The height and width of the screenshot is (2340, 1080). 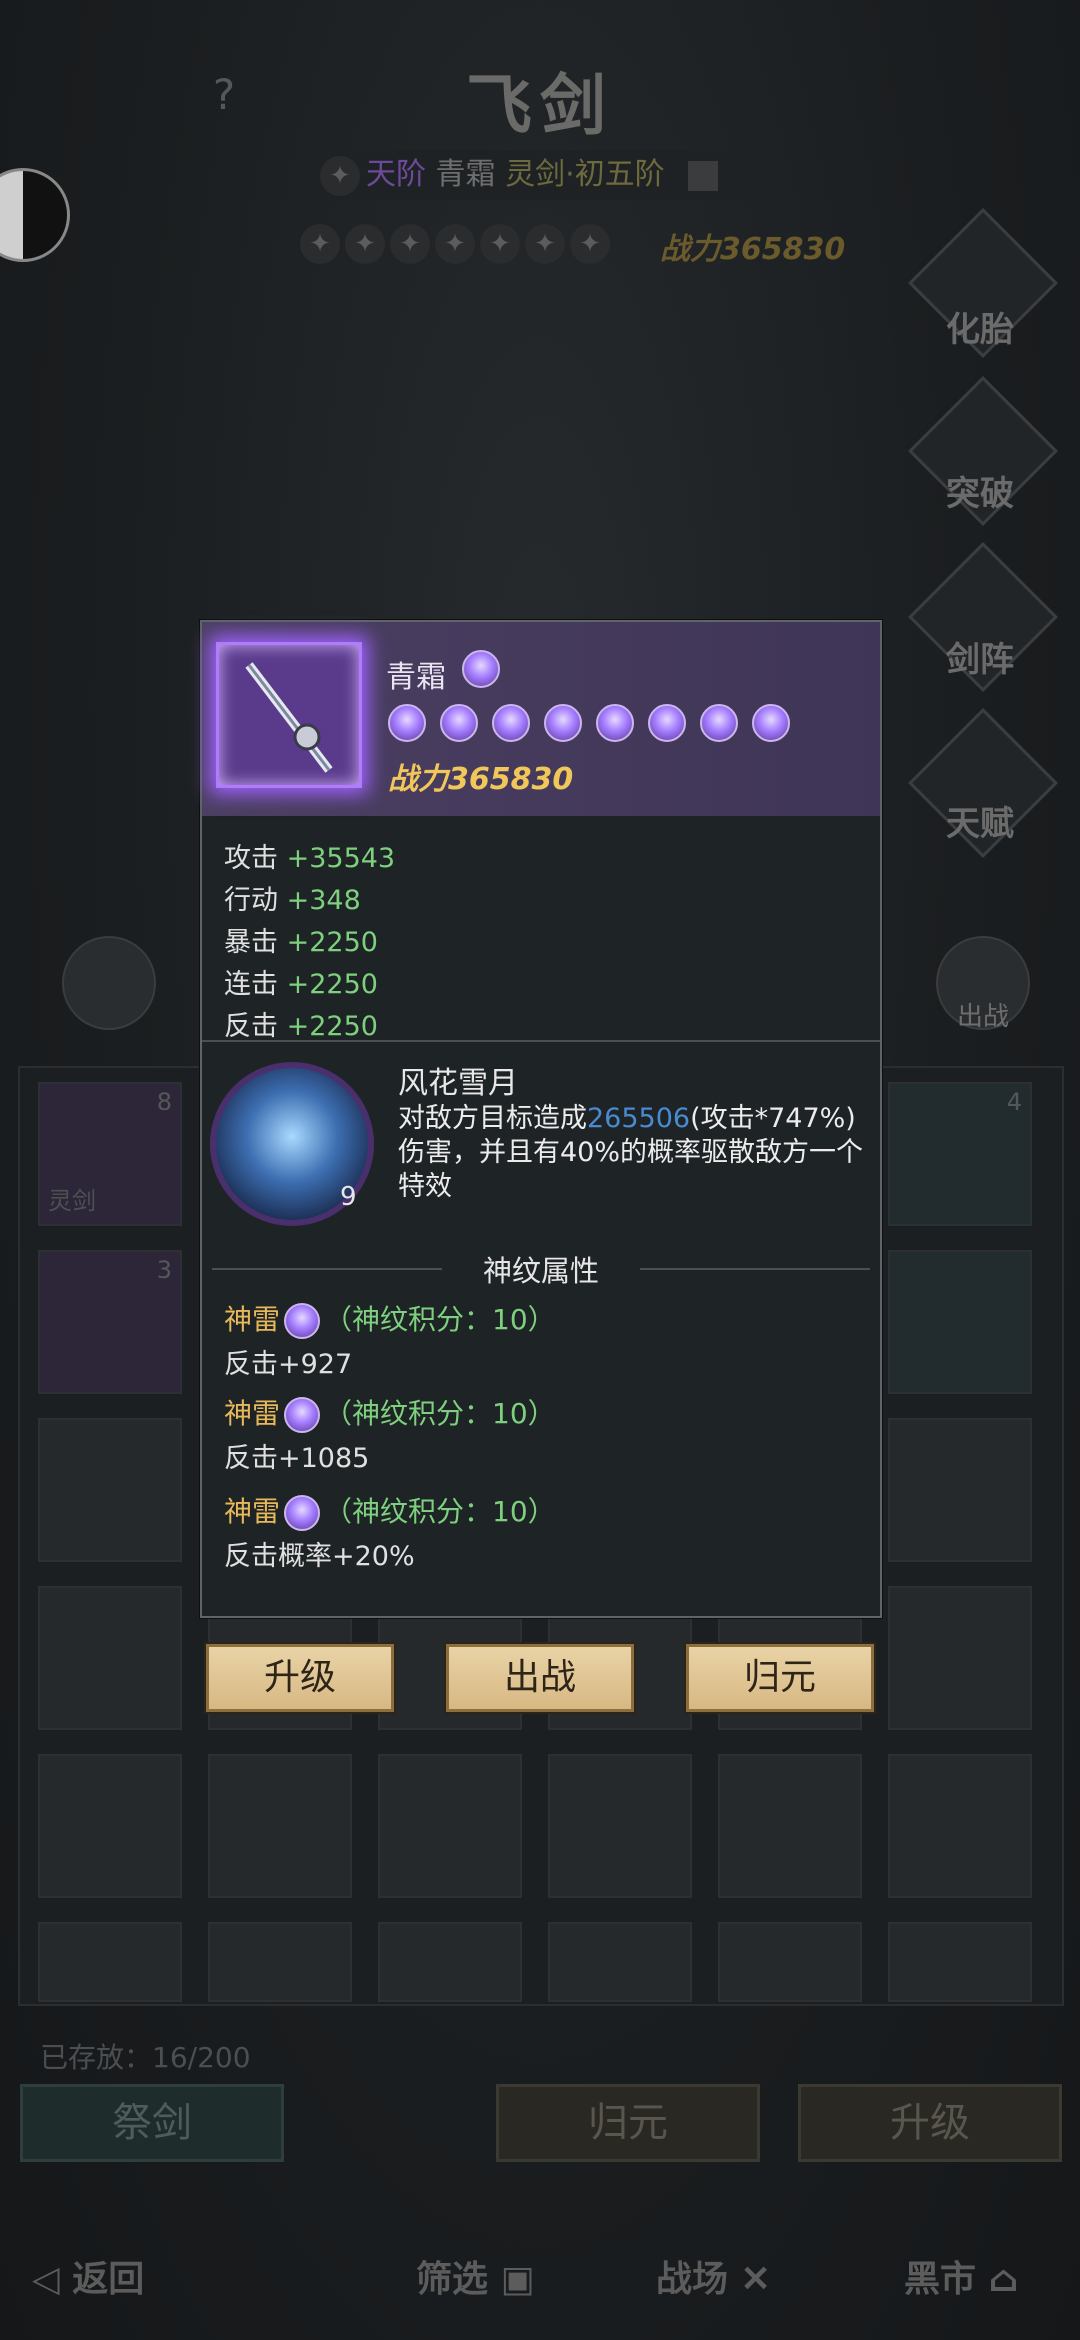 What do you see at coordinates (639, 1118) in the screenshot?
I see `skill-desc-damage: 265506` at bounding box center [639, 1118].